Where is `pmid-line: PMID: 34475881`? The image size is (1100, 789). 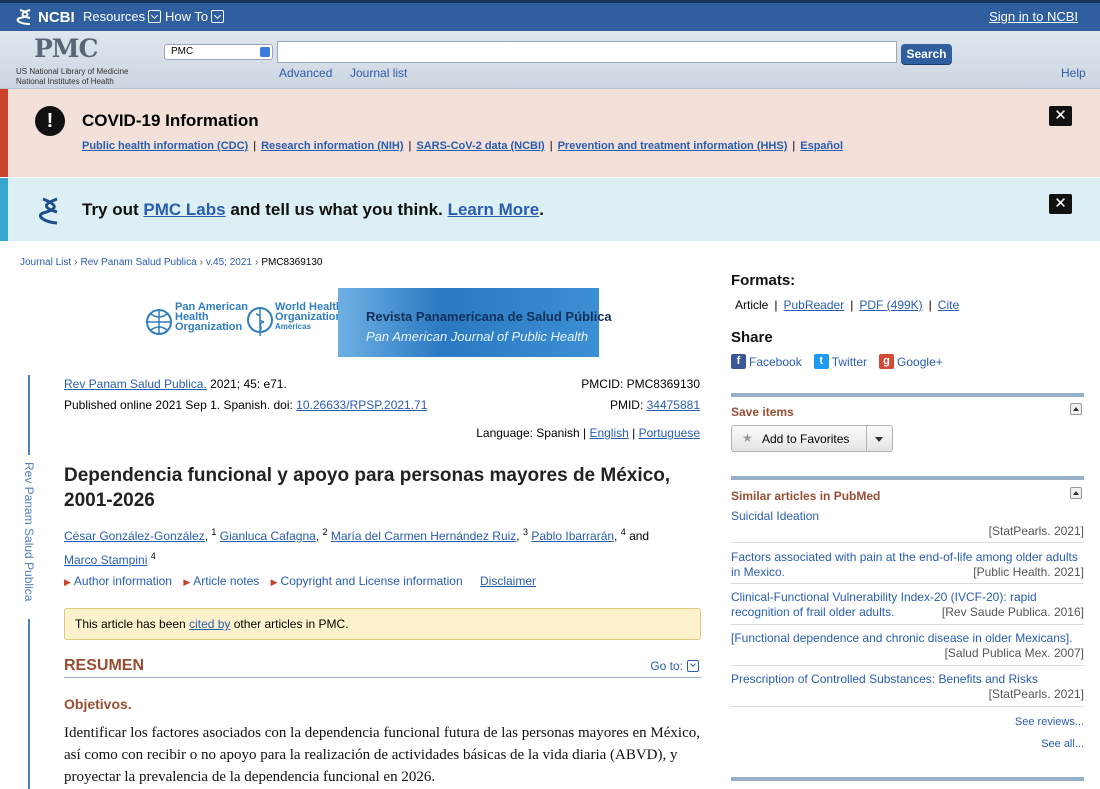 pmid-line: PMID: 34475881 is located at coordinates (654, 405).